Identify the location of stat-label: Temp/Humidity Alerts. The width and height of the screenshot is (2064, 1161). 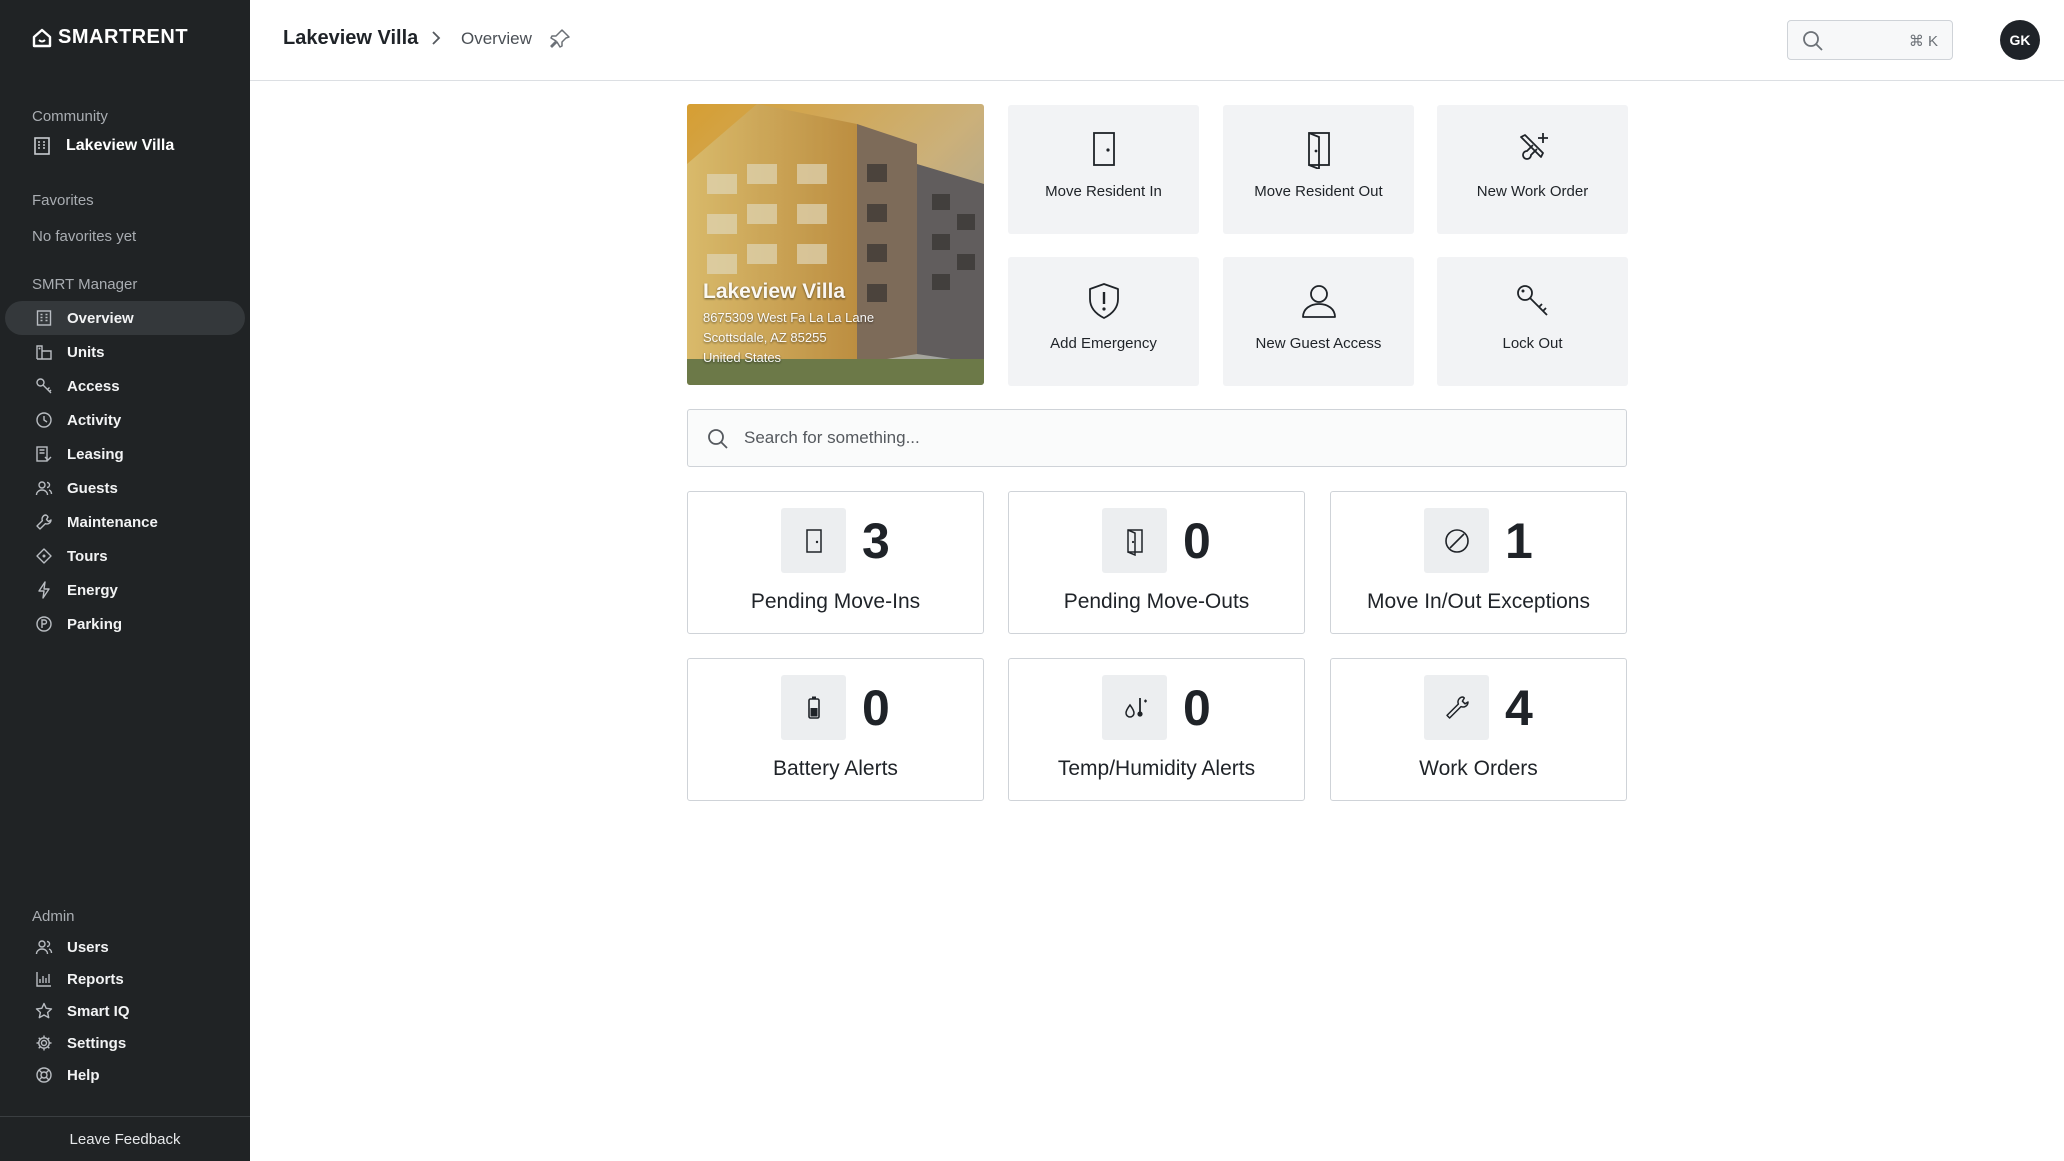
(1156, 768).